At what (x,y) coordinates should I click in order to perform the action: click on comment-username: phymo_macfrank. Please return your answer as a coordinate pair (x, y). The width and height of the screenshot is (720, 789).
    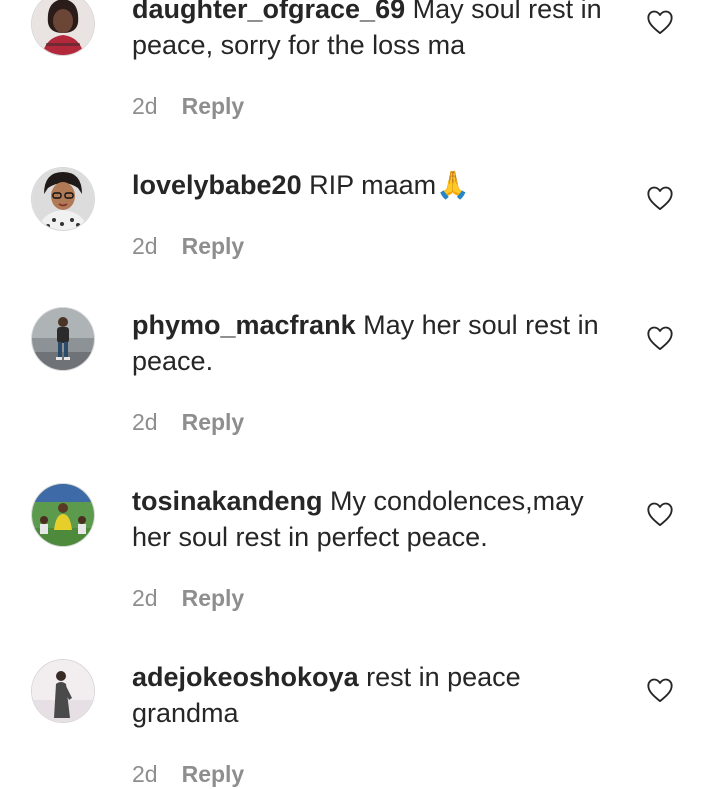
    Looking at the image, I should click on (244, 325).